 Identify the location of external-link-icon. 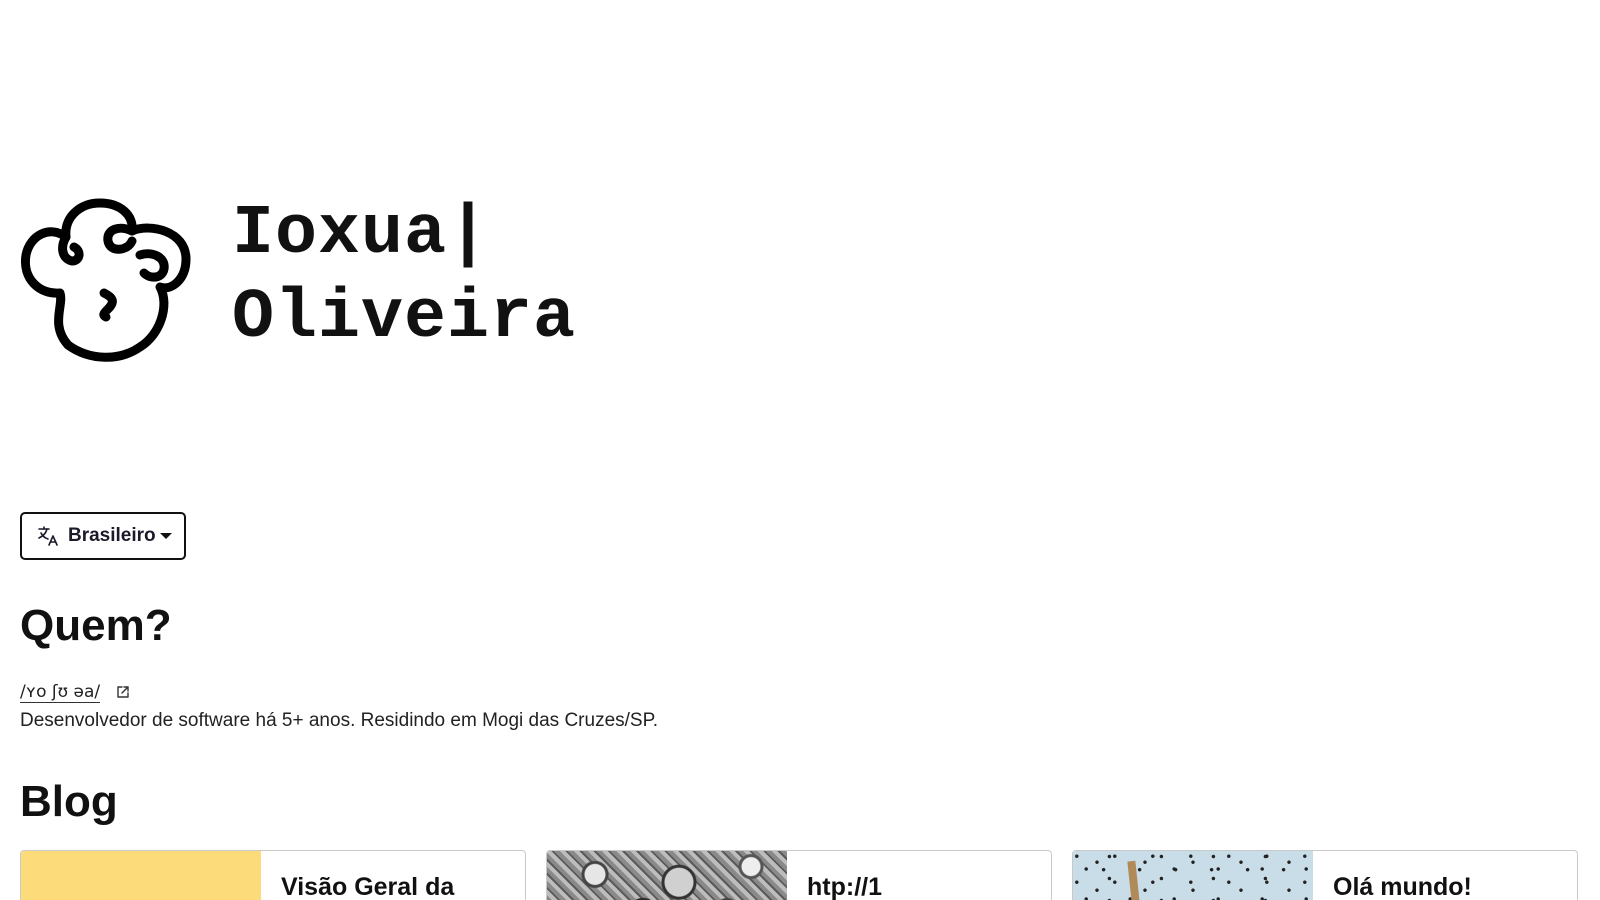
(123, 692).